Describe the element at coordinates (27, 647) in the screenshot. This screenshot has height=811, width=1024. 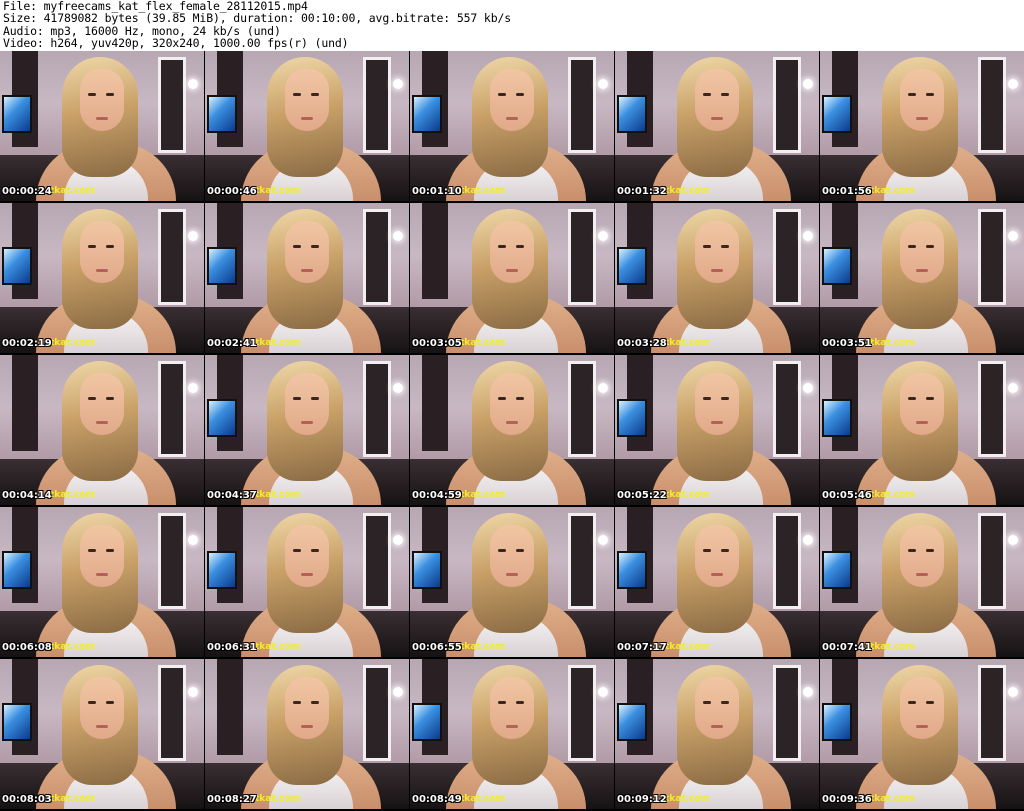
I see `thumbnail-timestamp: 00:06:08` at that location.